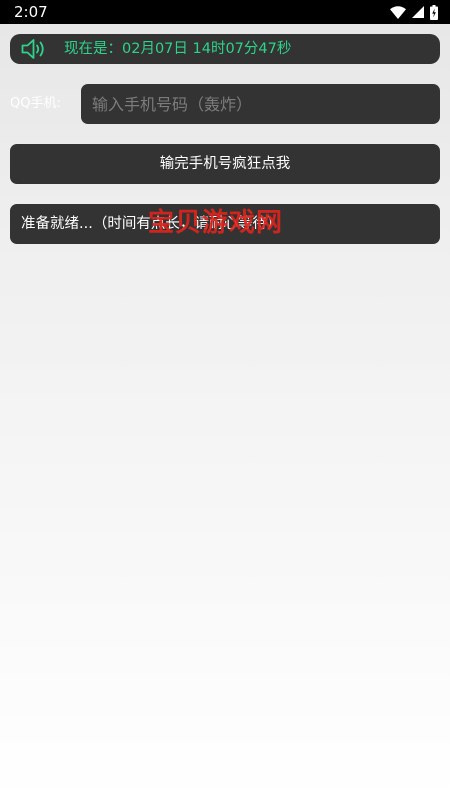  I want to click on start-button: 输完手机号疯狂点我, so click(225, 164).